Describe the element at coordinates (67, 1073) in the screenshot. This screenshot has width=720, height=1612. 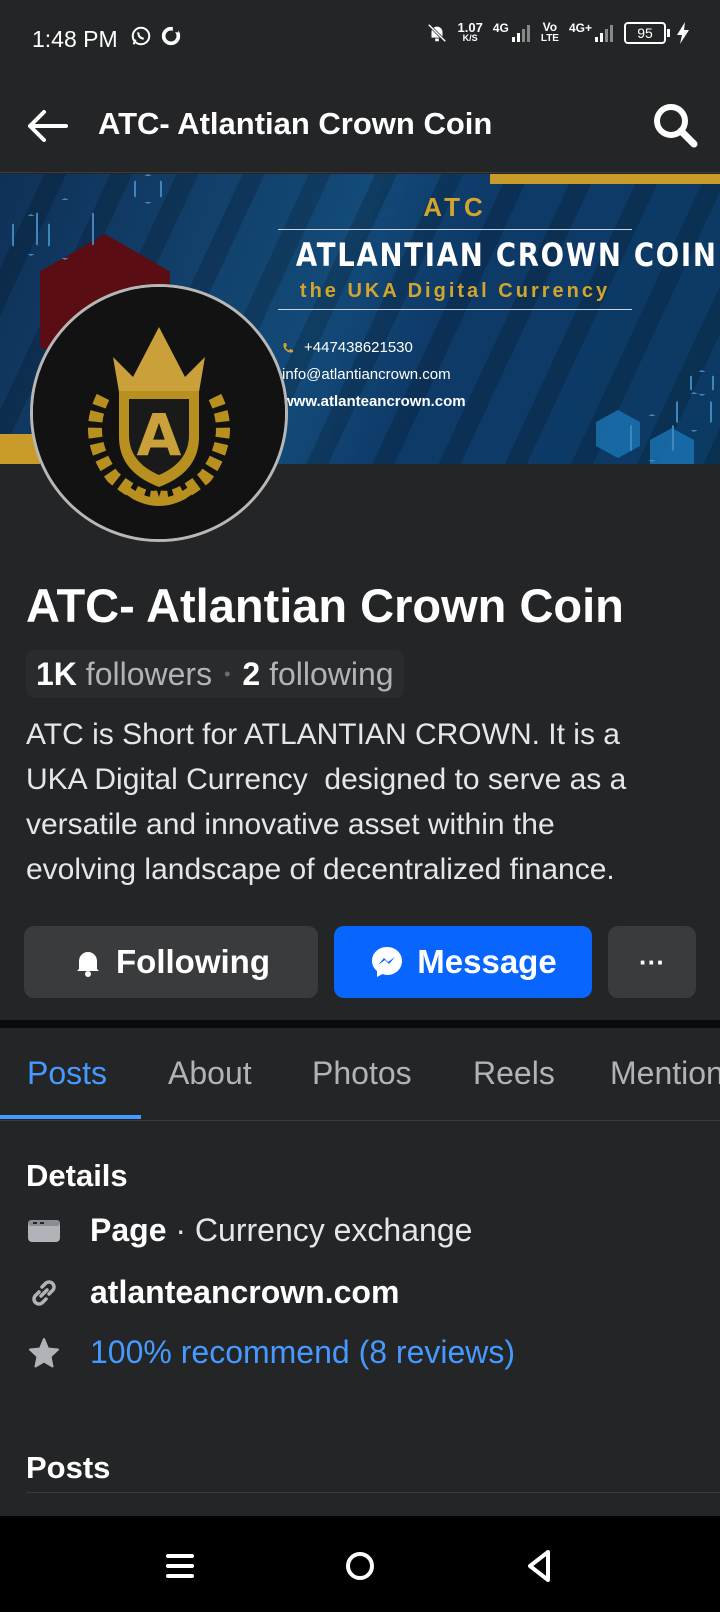
I see `tab-posts: Posts` at that location.